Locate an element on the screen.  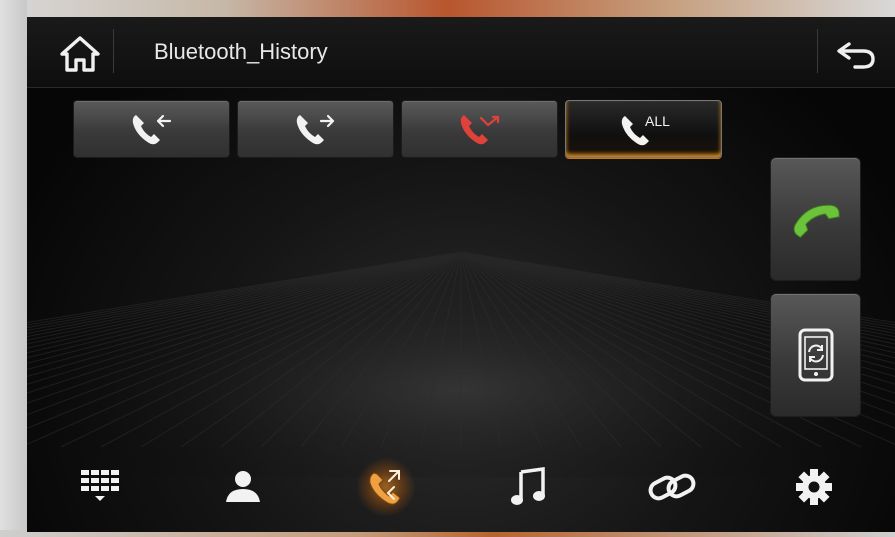
settings-gear-icon is located at coordinates (814, 487).